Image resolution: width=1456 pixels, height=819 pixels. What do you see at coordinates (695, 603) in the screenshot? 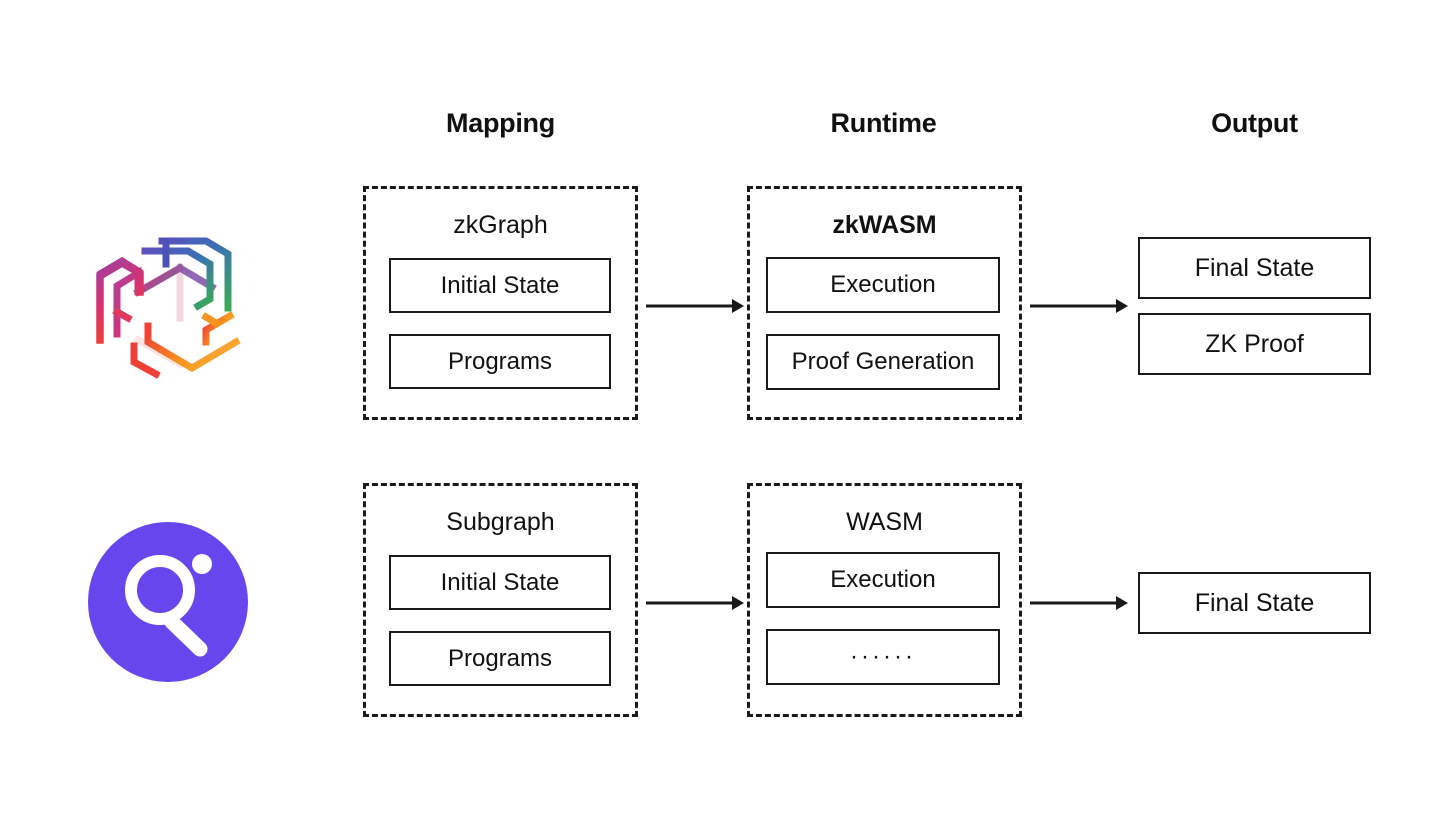
I see `arrow-mapping-to-runtime-graph` at bounding box center [695, 603].